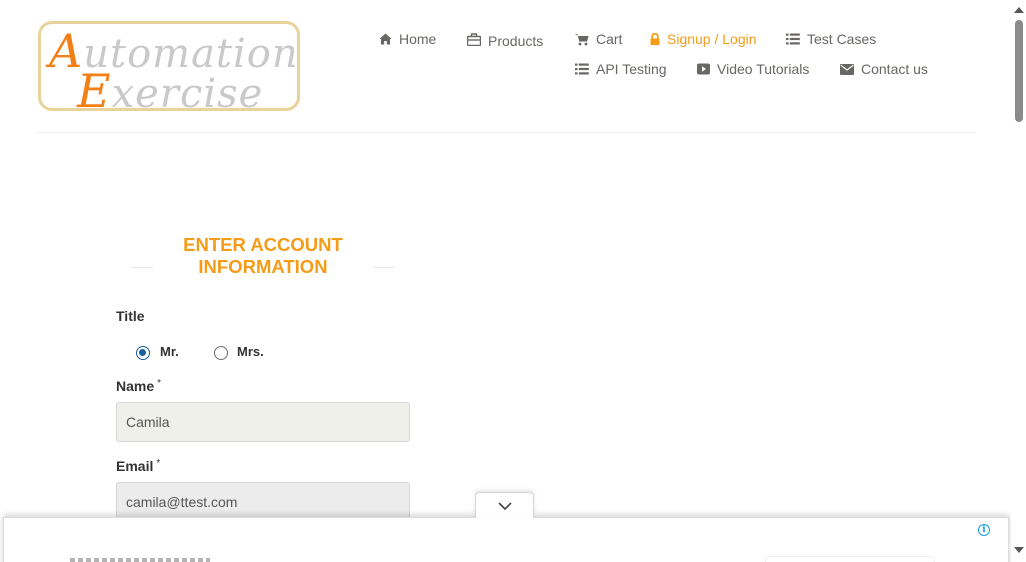 This screenshot has height=562, width=1026. What do you see at coordinates (655, 39) in the screenshot?
I see `lock-icon` at bounding box center [655, 39].